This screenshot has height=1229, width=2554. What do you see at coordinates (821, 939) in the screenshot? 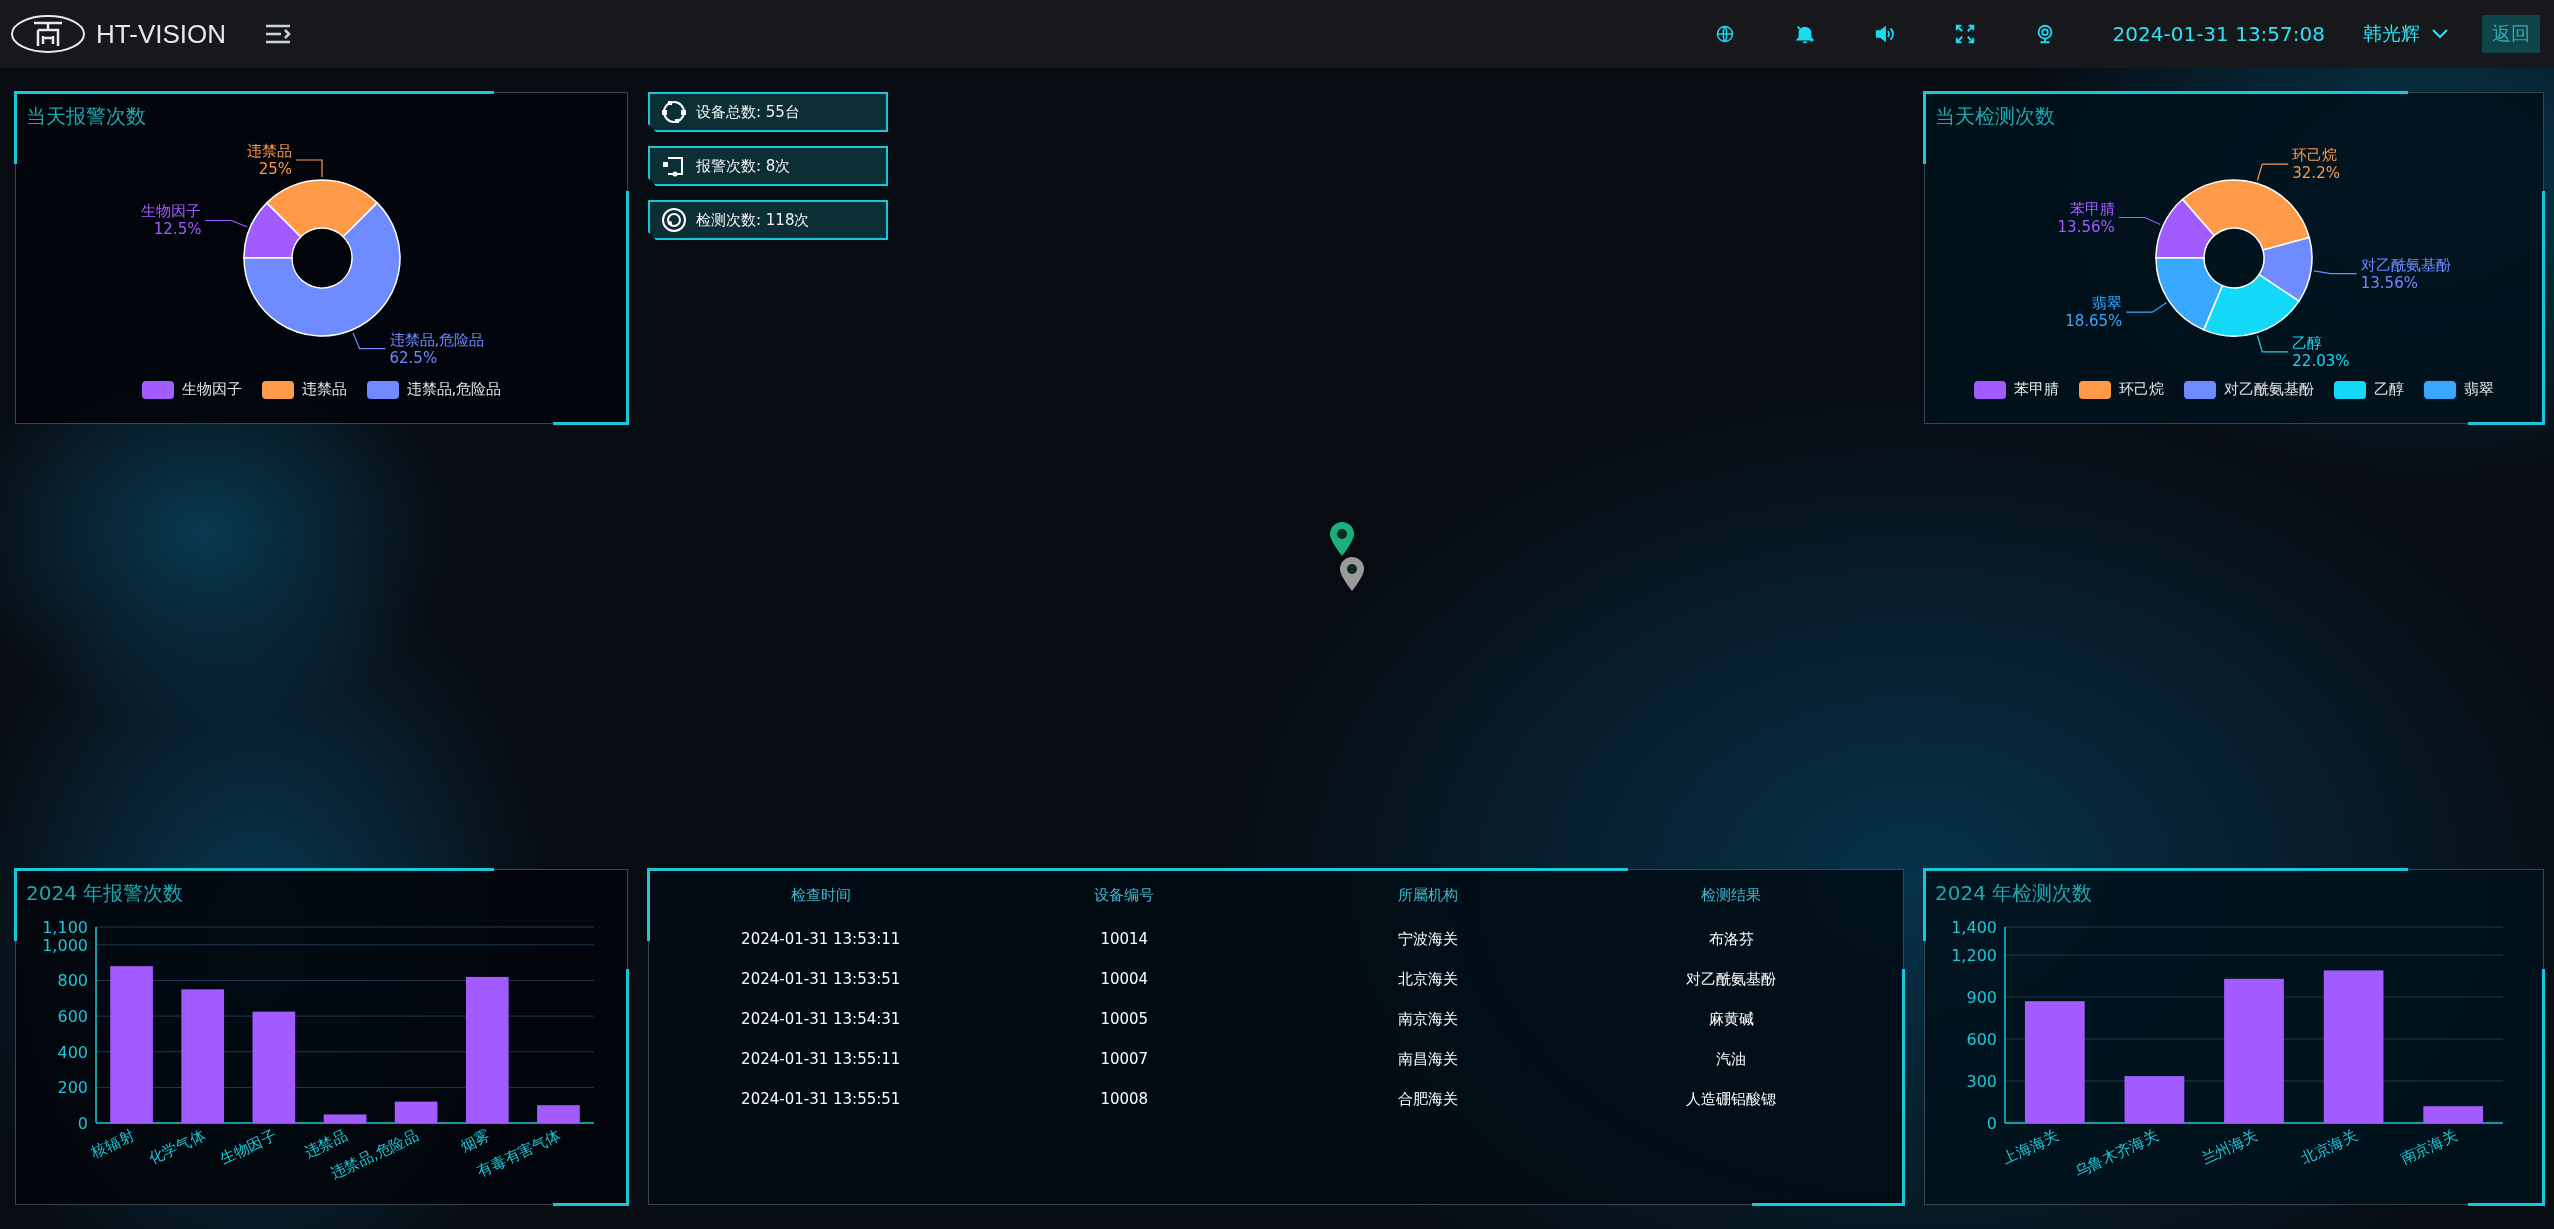
I see `table-cell-text: 2024-01-31 13:53:11` at bounding box center [821, 939].